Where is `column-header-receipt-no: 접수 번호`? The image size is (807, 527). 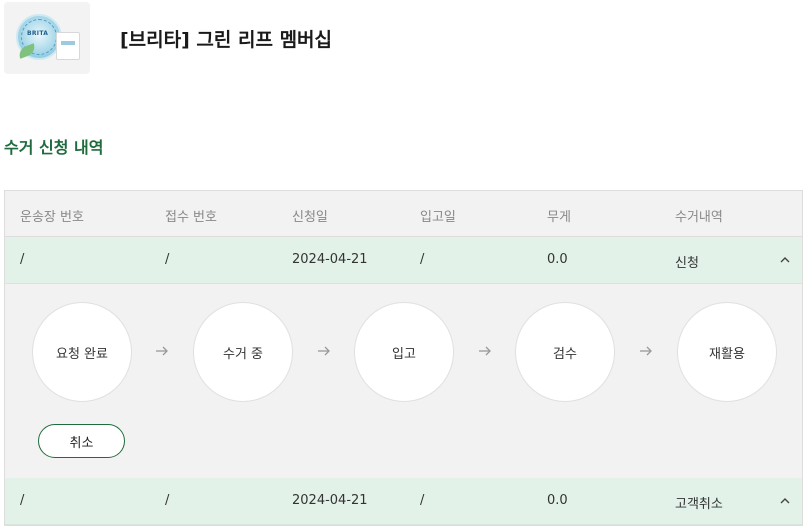
column-header-receipt-no: 접수 번호 is located at coordinates (191, 217).